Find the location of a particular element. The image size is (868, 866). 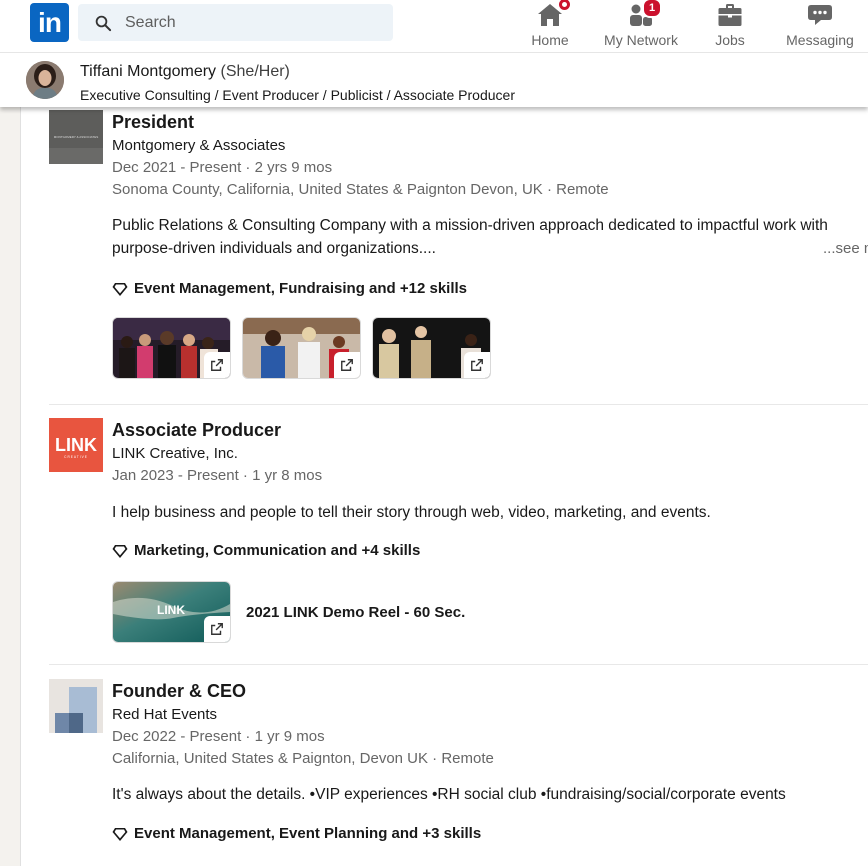

media-thumbnail: LINK is located at coordinates (171, 612).